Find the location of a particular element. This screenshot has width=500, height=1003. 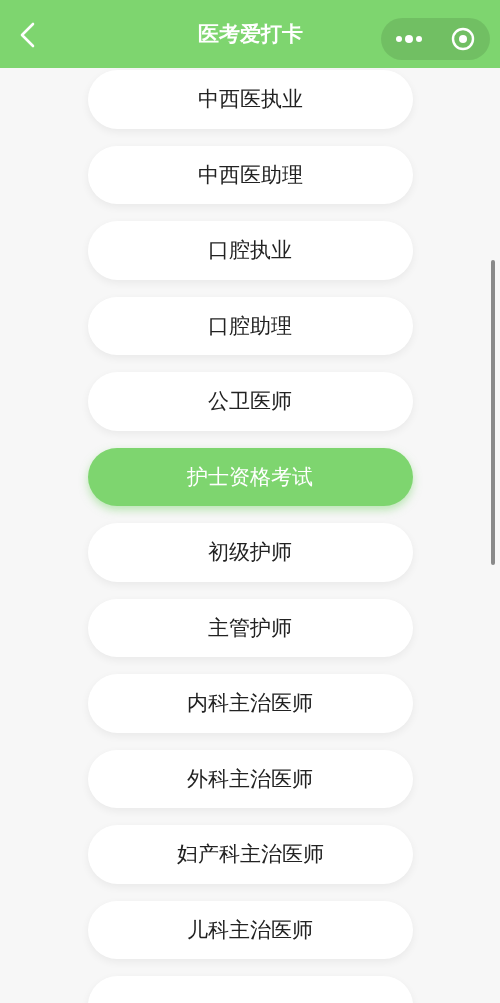

exam-option: 口腔执业 is located at coordinates (250, 250).